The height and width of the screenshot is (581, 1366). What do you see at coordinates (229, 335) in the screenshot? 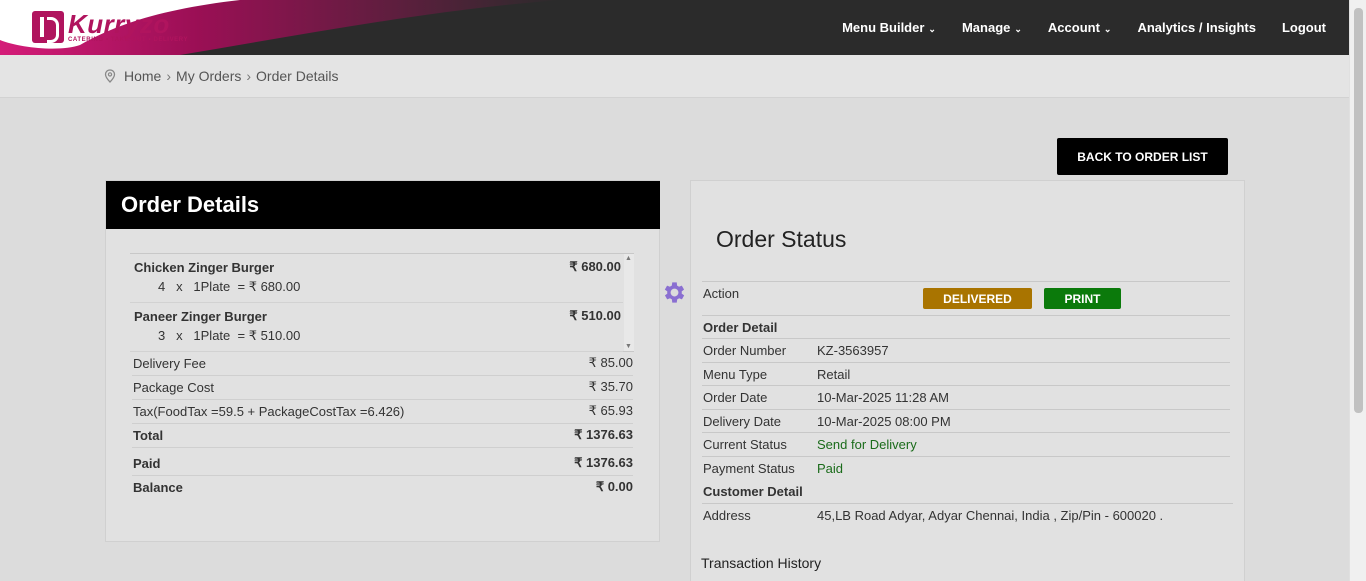
I see `item-calculation: 3 x 1Plate = ₹ 510.00` at bounding box center [229, 335].